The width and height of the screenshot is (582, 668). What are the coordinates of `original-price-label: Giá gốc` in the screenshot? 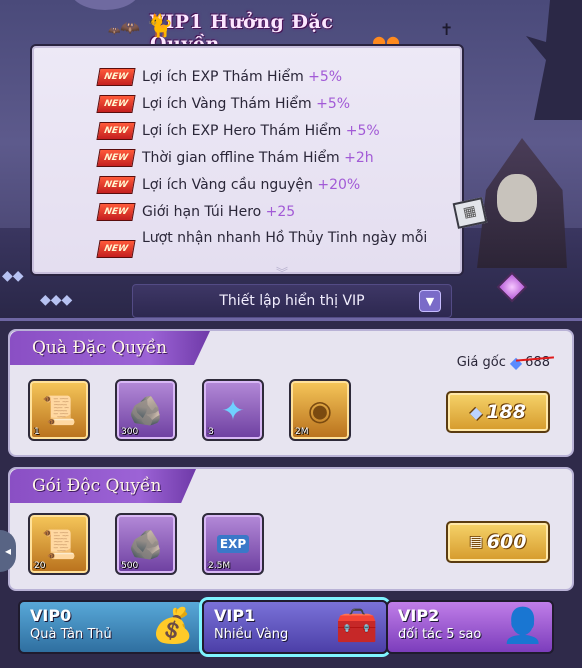 It's located at (481, 362).